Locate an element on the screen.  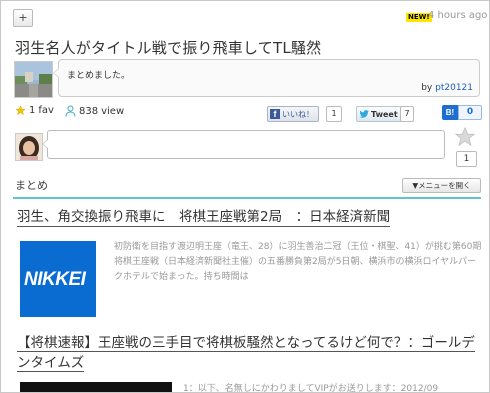
tweet-label: Tweet is located at coordinates (384, 114).